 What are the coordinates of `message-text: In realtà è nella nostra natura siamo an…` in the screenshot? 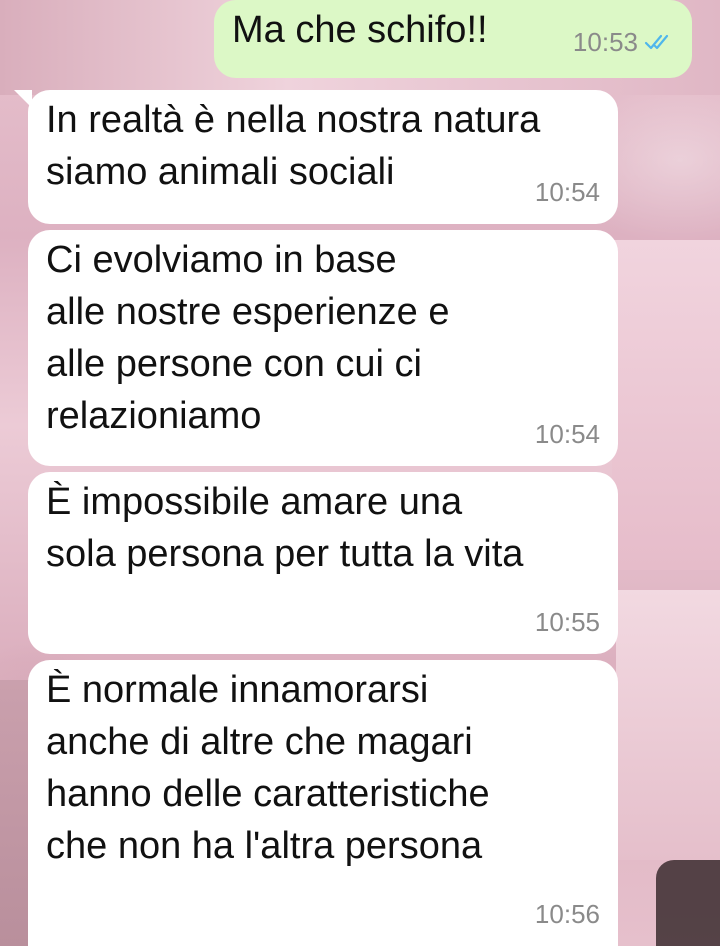 It's located at (293, 146).